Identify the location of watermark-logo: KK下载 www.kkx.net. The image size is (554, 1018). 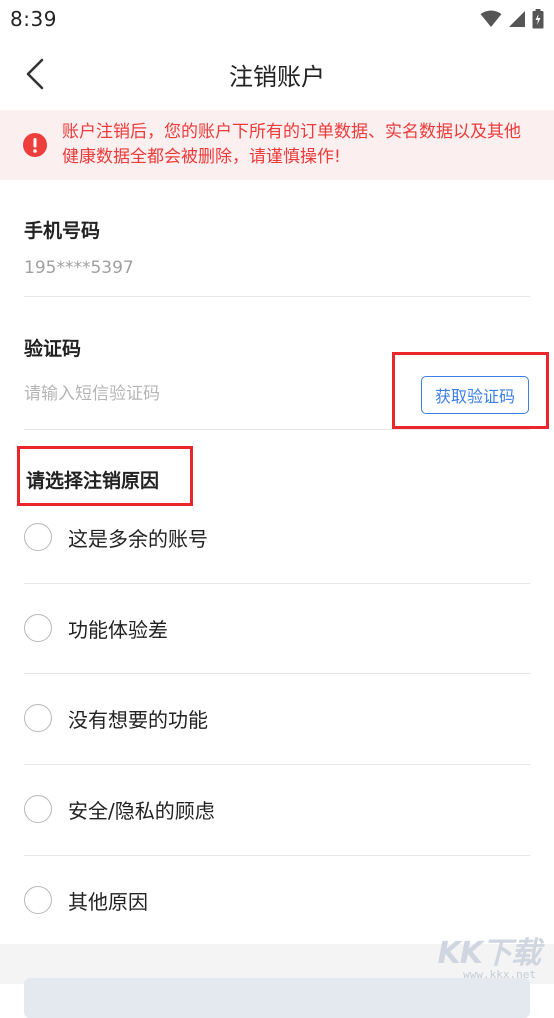
(488, 956).